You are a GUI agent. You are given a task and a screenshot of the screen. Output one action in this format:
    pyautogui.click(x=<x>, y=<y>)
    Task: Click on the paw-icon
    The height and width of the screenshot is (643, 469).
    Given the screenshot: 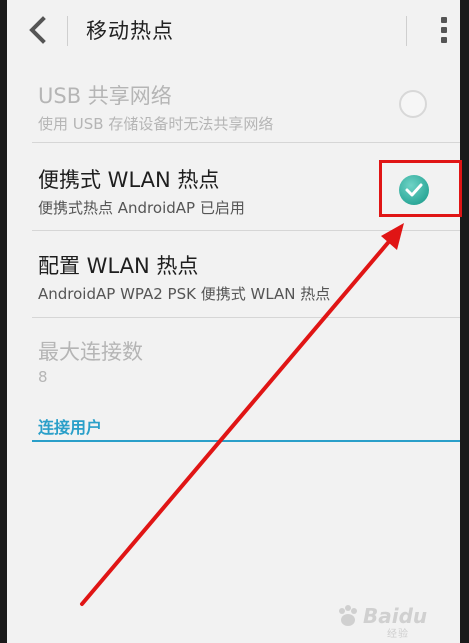 What is the action you would take?
    pyautogui.click(x=348, y=615)
    